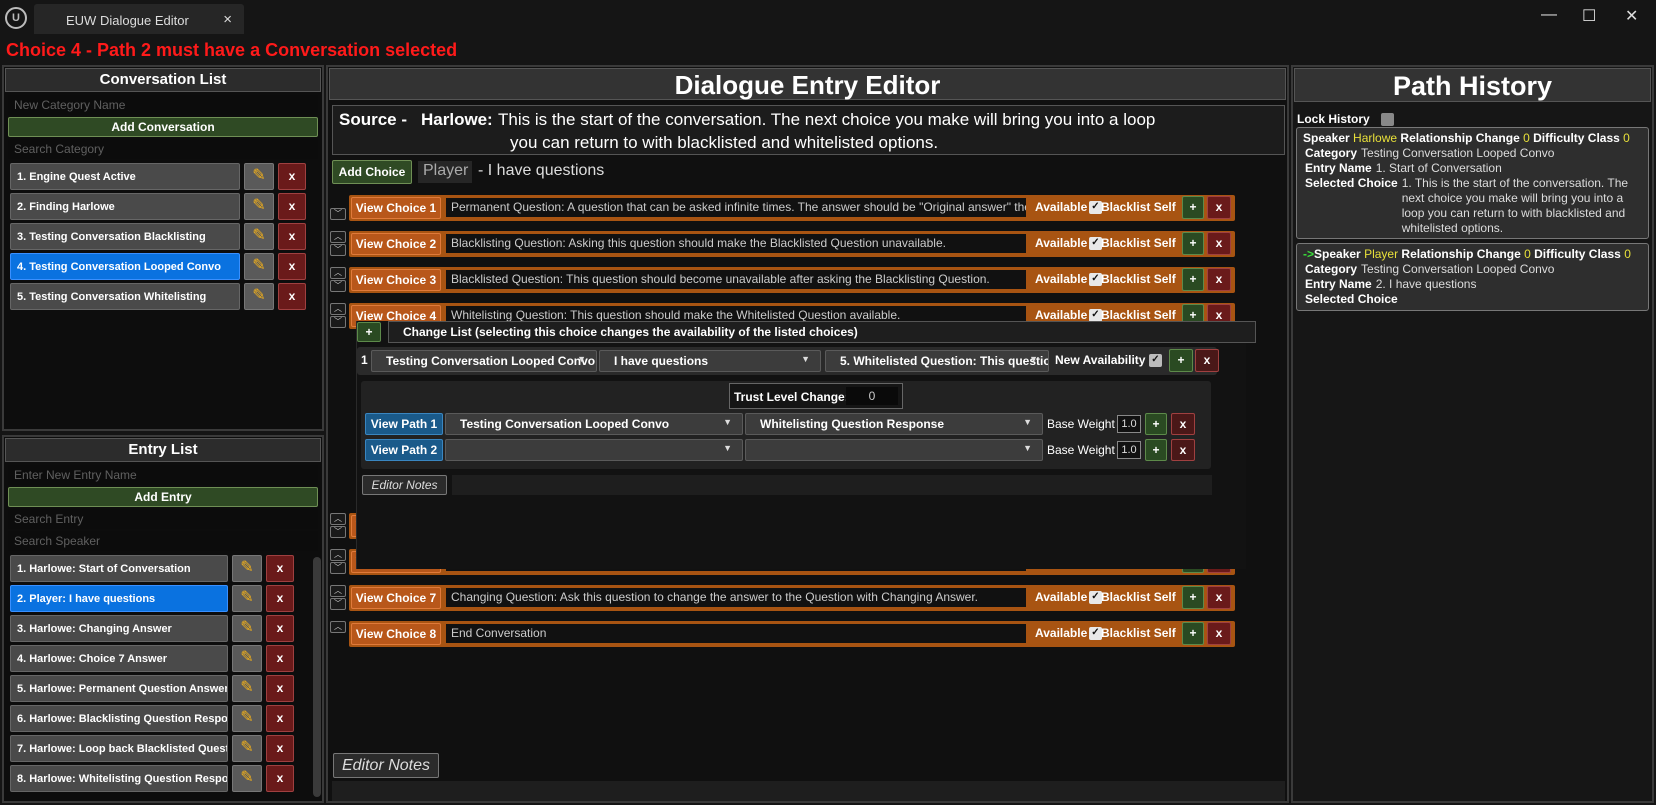 This screenshot has height=805, width=1656. Describe the element at coordinates (1631, 16) in the screenshot. I see `close-window-icon: ✕` at that location.